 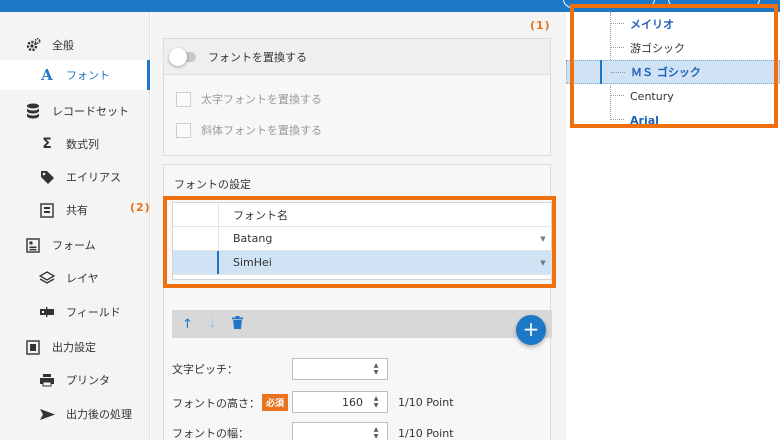 I want to click on width-unit: 1/10 Point, so click(x=426, y=433).